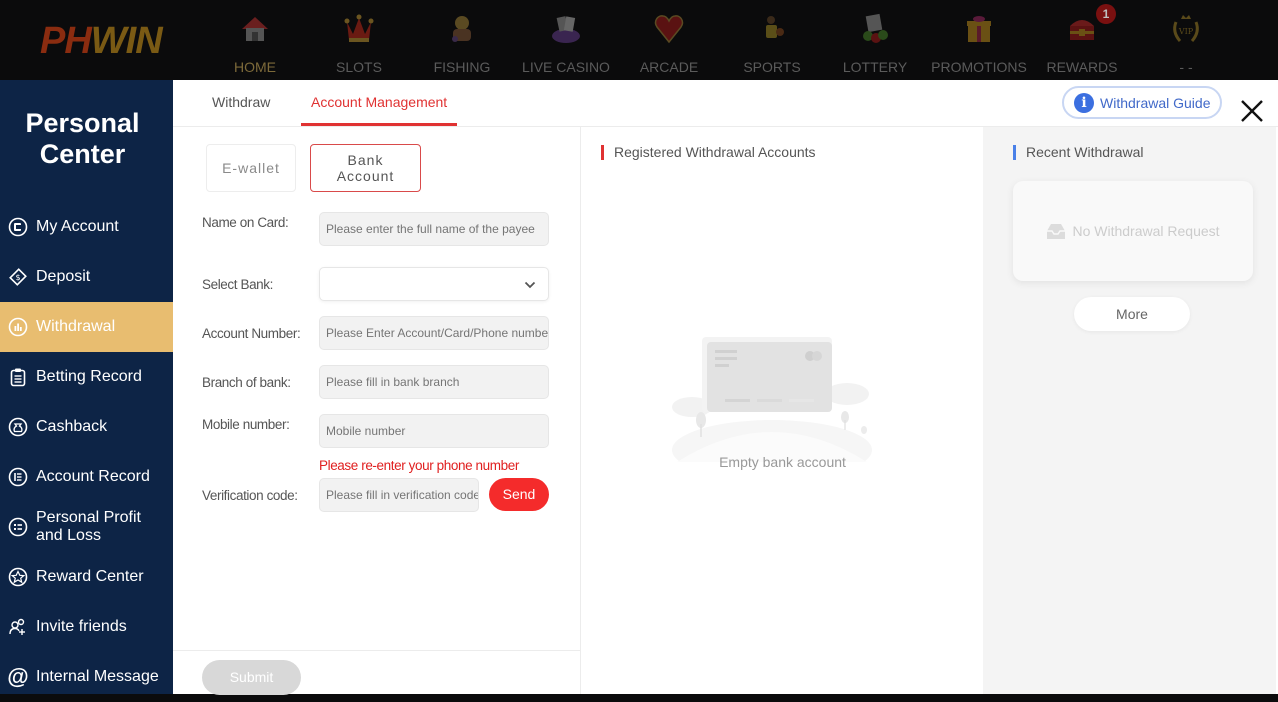 This screenshot has width=1278, height=702. Describe the element at coordinates (379, 124) in the screenshot. I see `active-tab-indicator` at that location.